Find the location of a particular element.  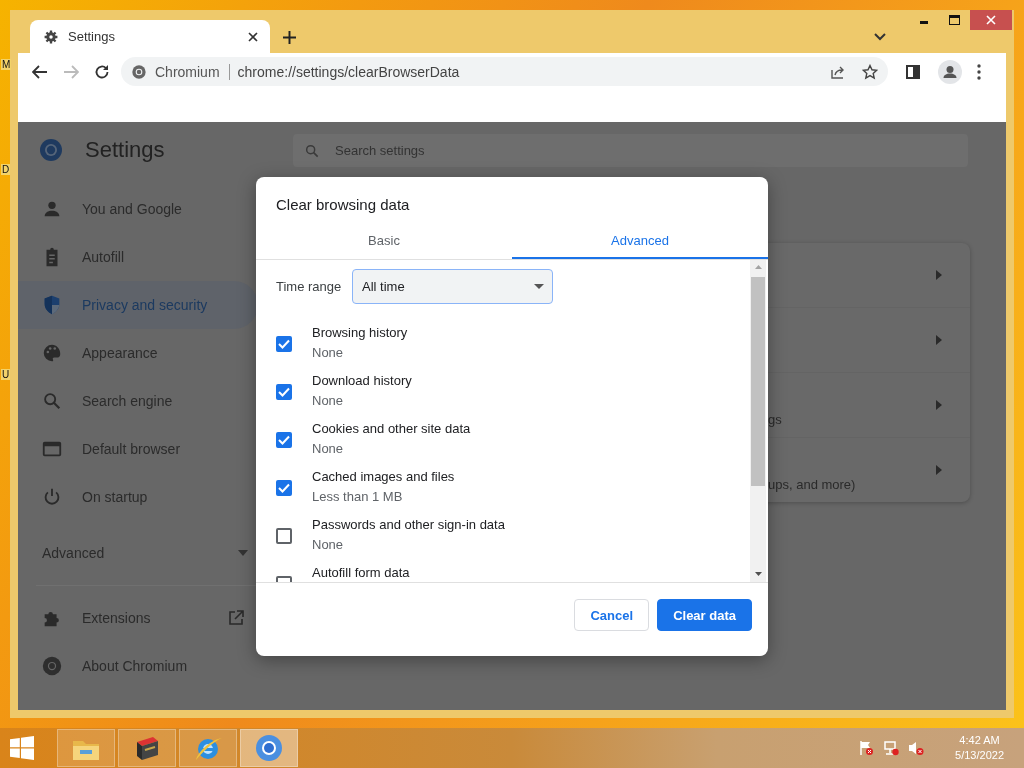

sidebar-item: Autofill is located at coordinates (138, 257).